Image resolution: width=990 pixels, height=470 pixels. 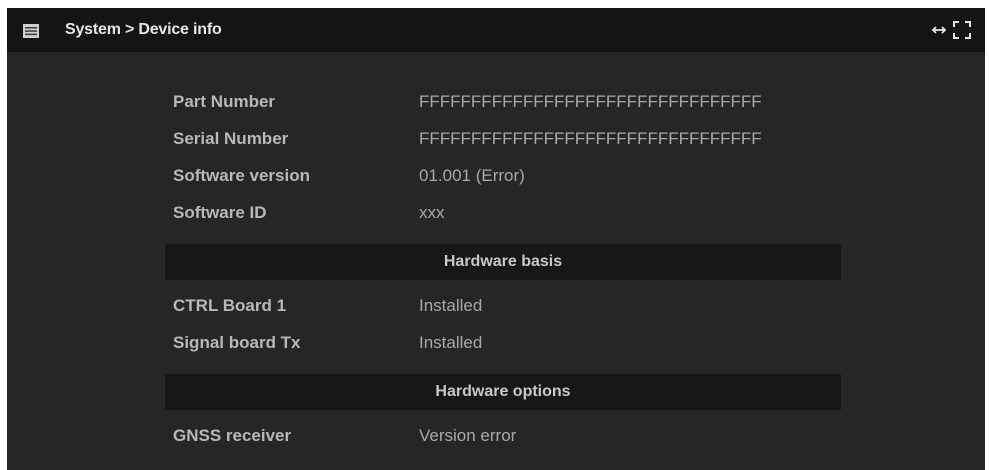 What do you see at coordinates (472, 175) in the screenshot?
I see `row-value: 01.001 (Error)` at bounding box center [472, 175].